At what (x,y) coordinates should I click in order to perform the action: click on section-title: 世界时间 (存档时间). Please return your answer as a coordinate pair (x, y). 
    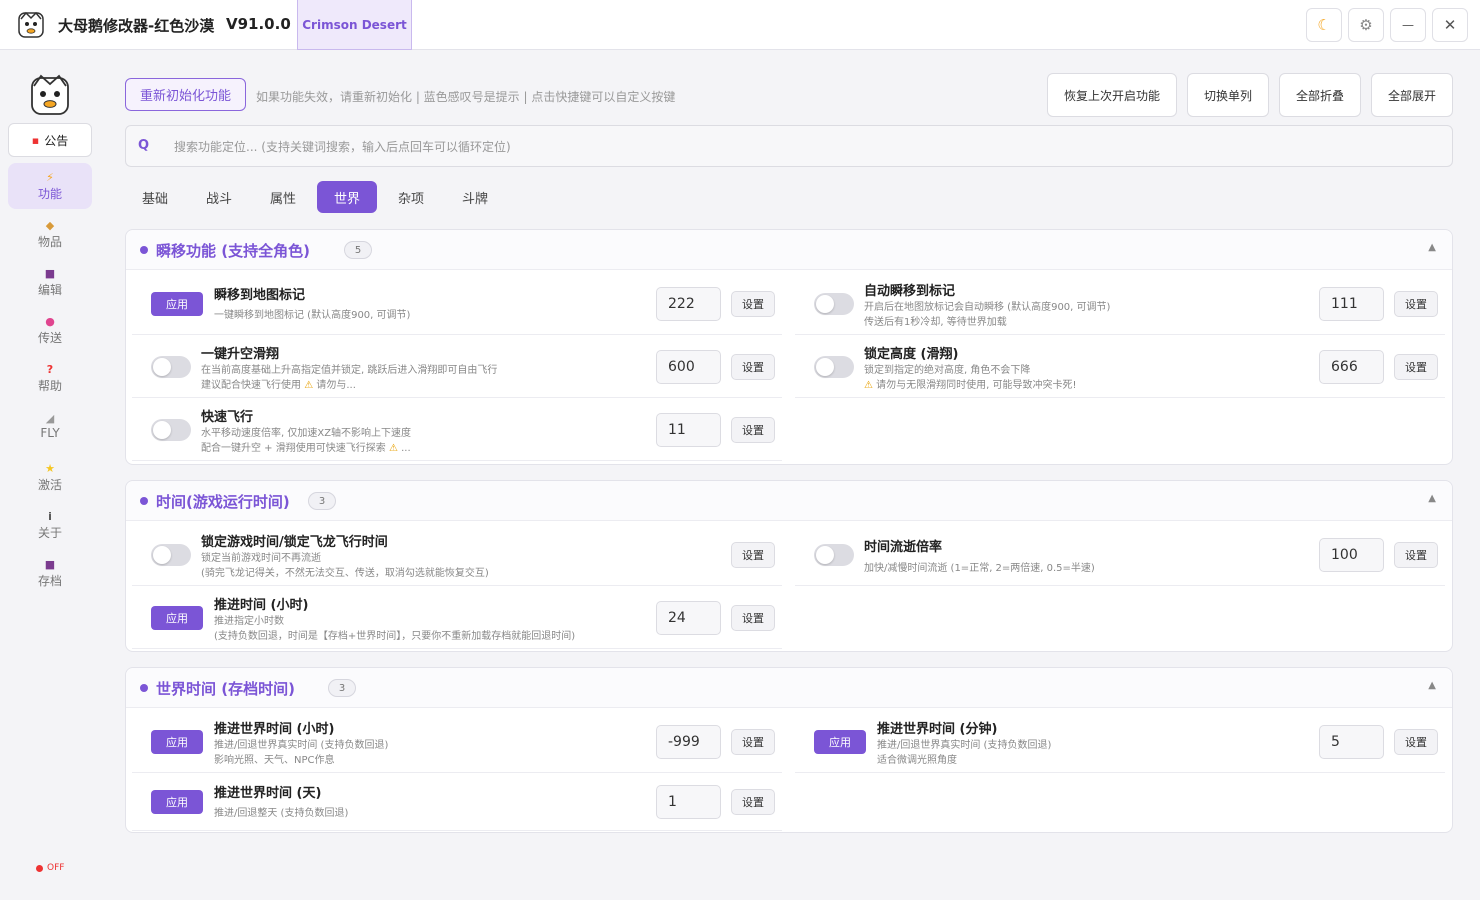
    Looking at the image, I should click on (225, 689).